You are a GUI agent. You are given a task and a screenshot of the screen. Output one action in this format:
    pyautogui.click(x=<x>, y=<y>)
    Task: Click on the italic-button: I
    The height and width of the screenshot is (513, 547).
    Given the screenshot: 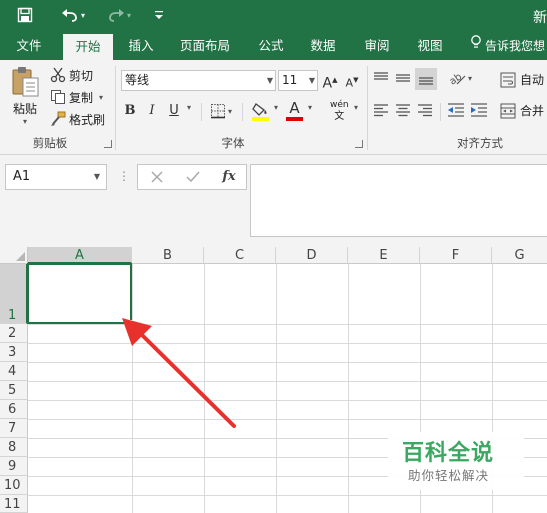 What is the action you would take?
    pyautogui.click(x=152, y=111)
    